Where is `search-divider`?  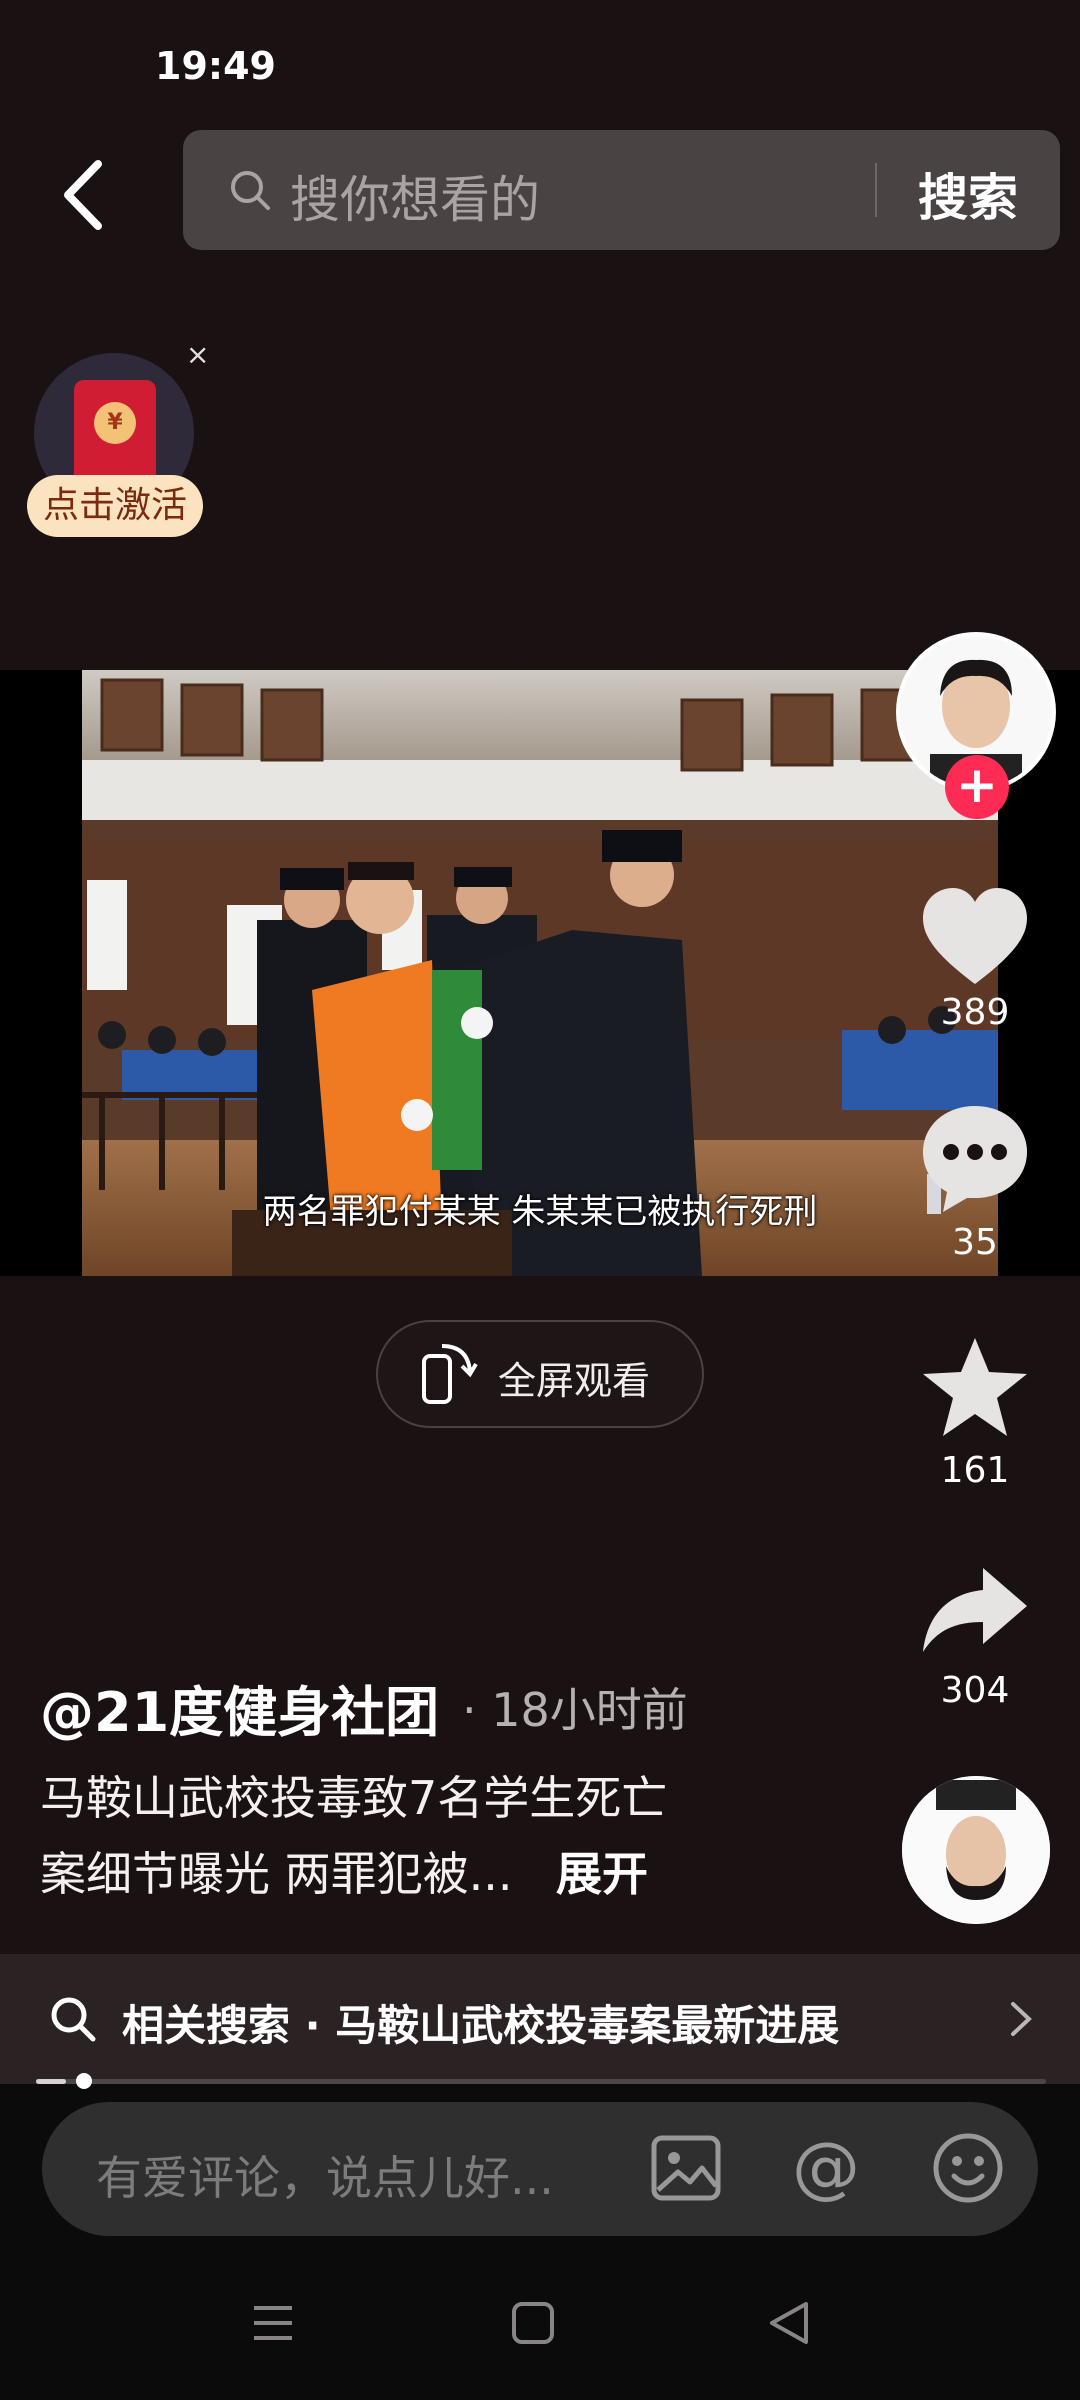
search-divider is located at coordinates (876, 190).